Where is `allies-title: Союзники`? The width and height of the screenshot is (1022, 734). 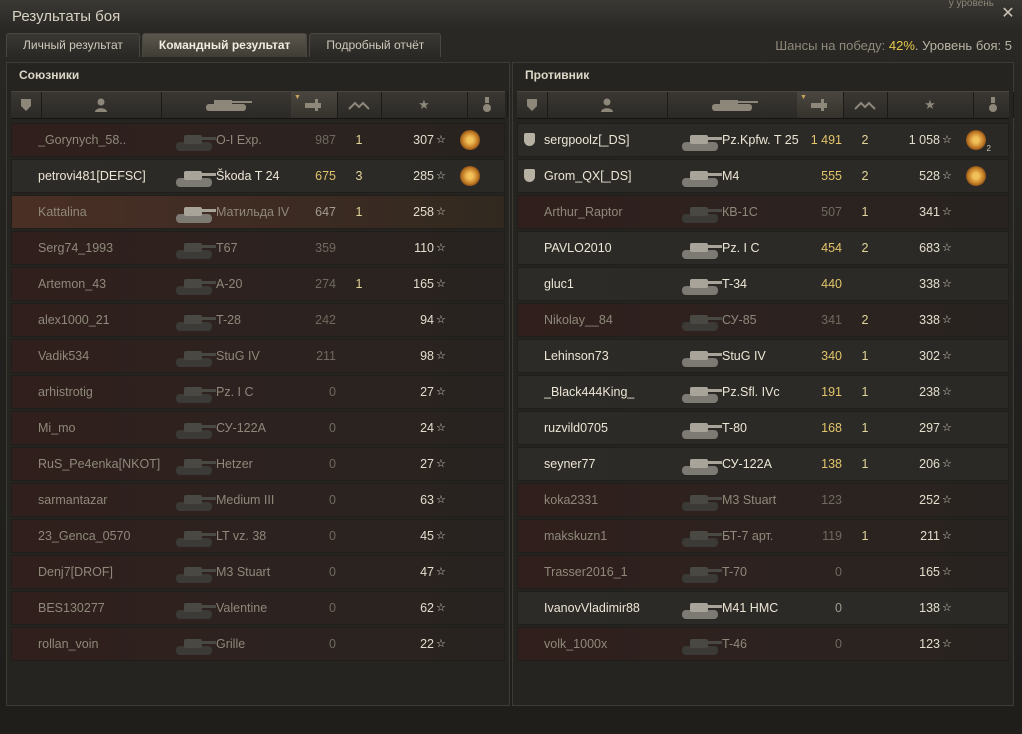
allies-title: Союзники is located at coordinates (49, 75).